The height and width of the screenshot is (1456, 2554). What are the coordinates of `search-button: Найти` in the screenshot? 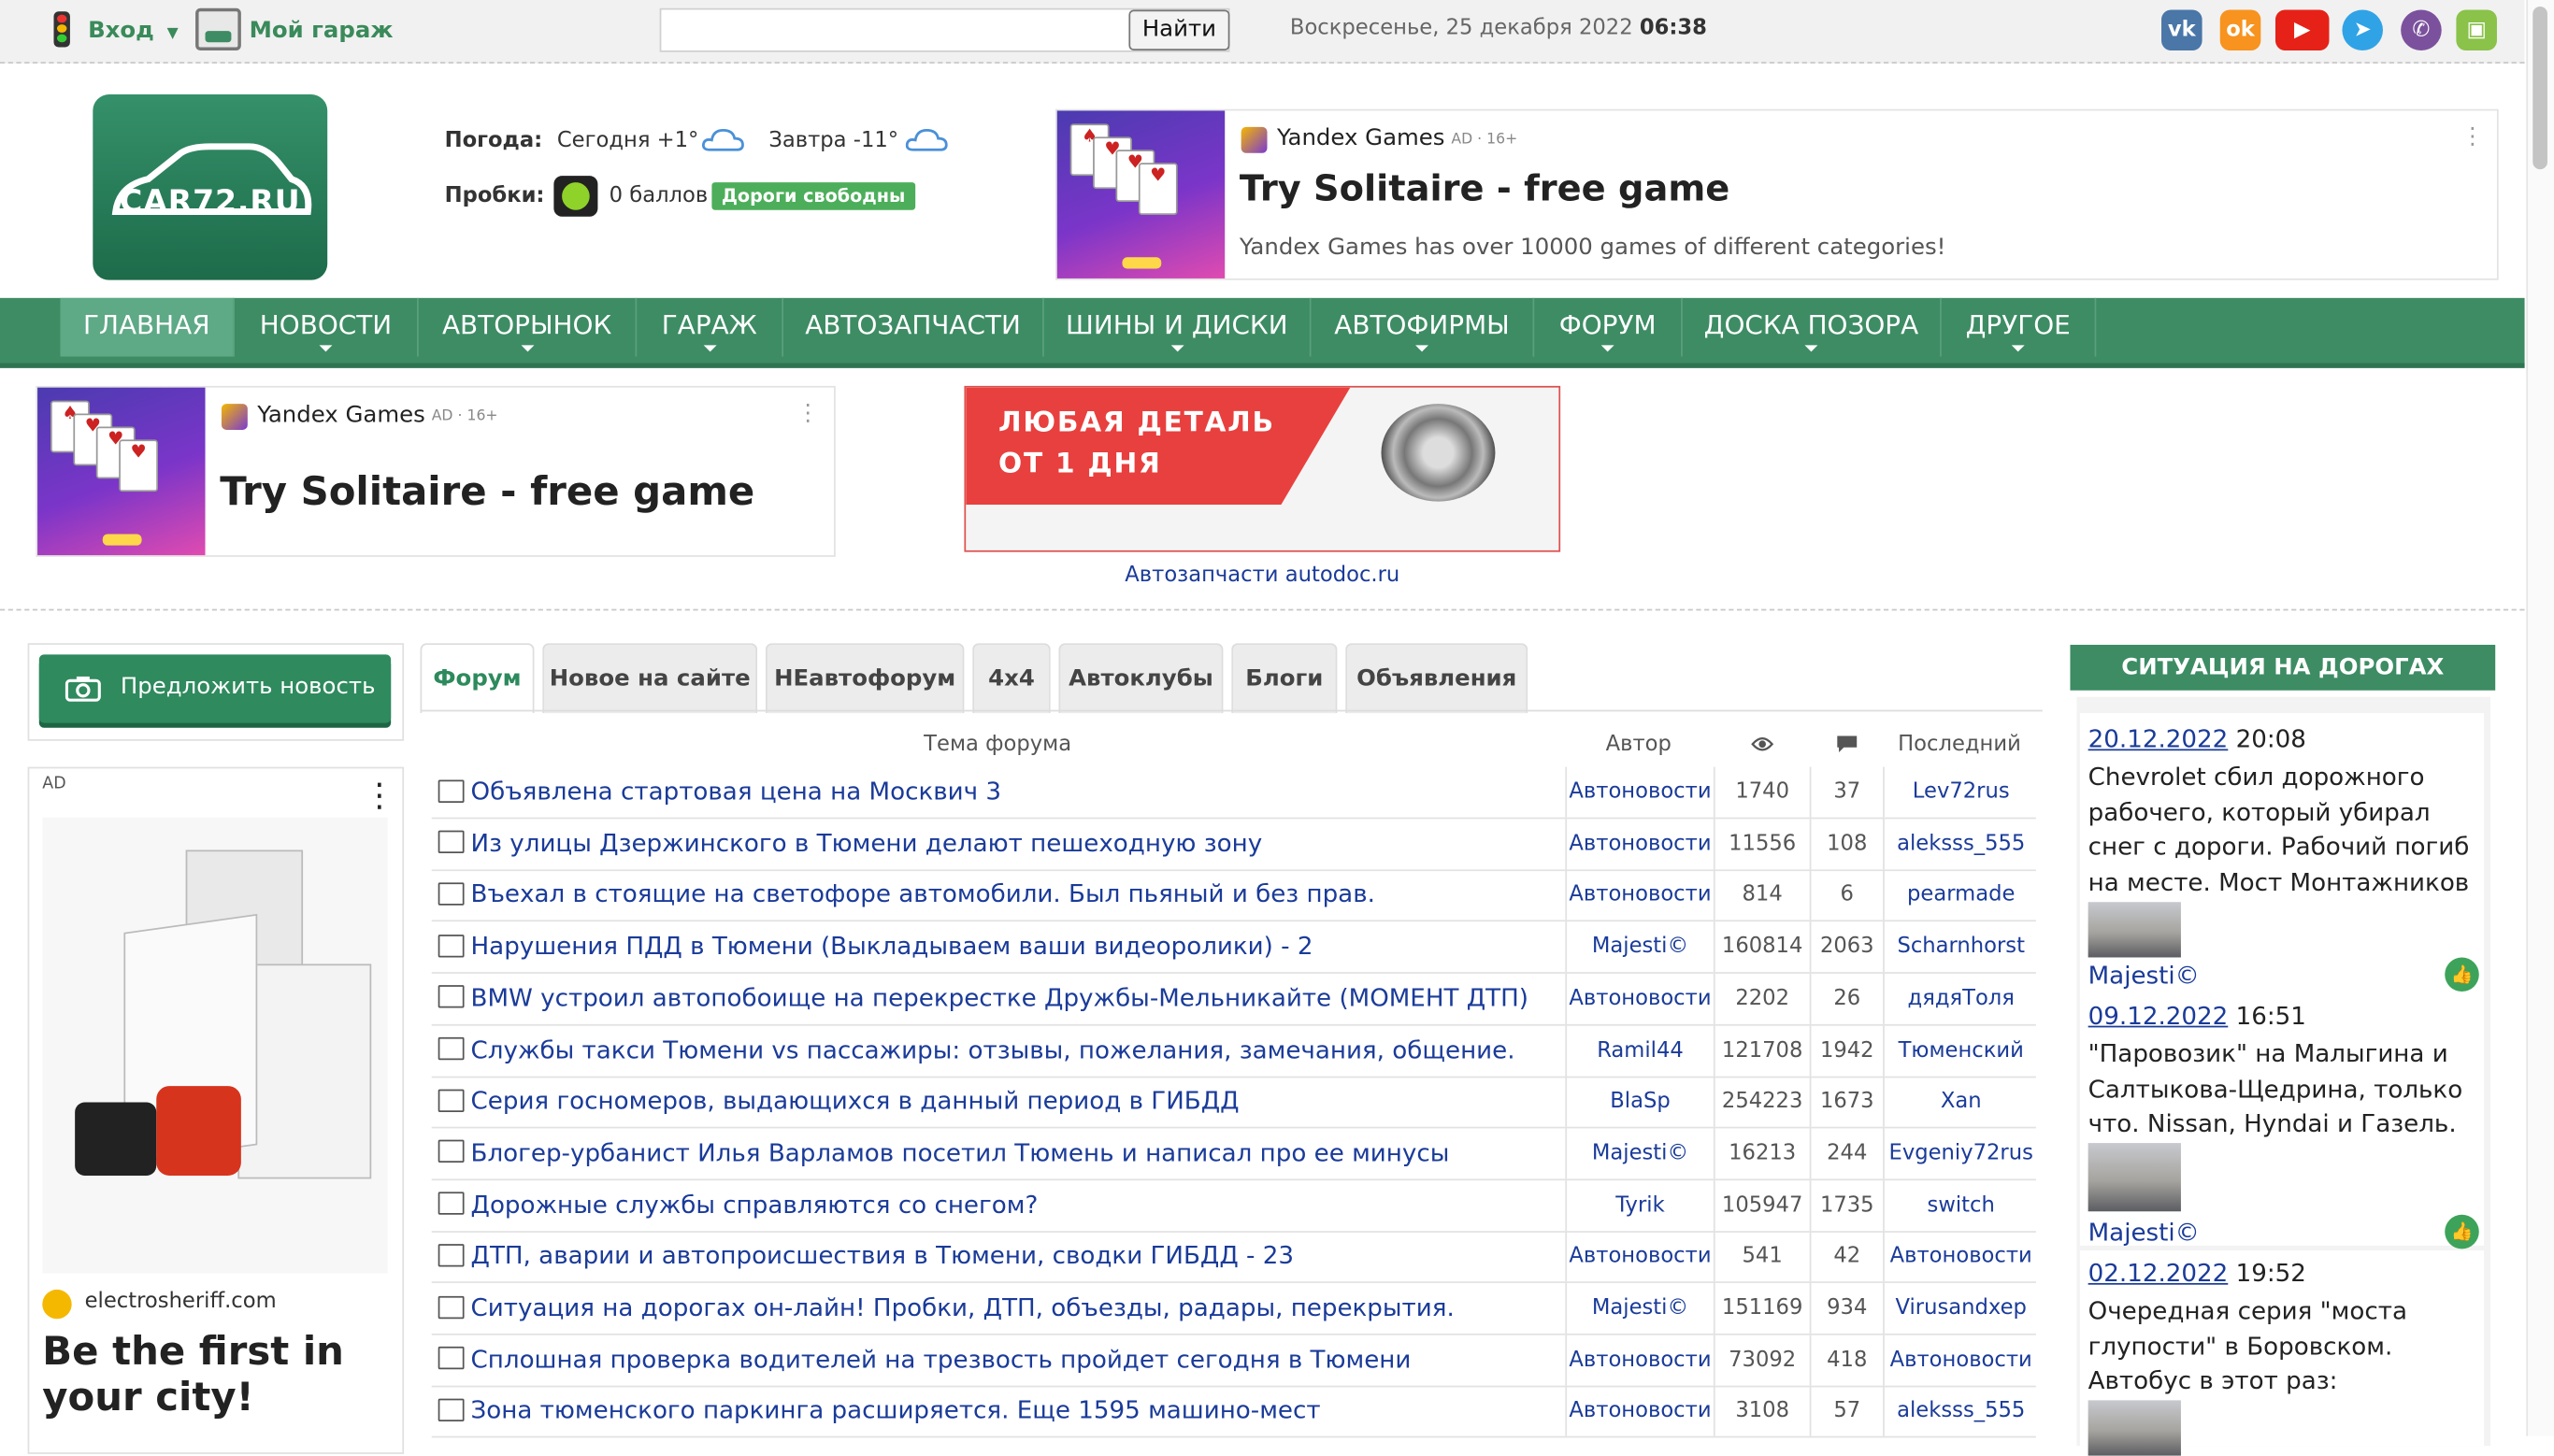 It's located at (1179, 30).